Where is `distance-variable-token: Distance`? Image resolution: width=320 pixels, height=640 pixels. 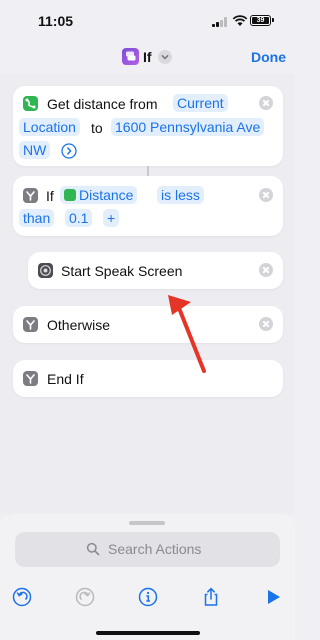 distance-variable-token: Distance is located at coordinates (99, 195).